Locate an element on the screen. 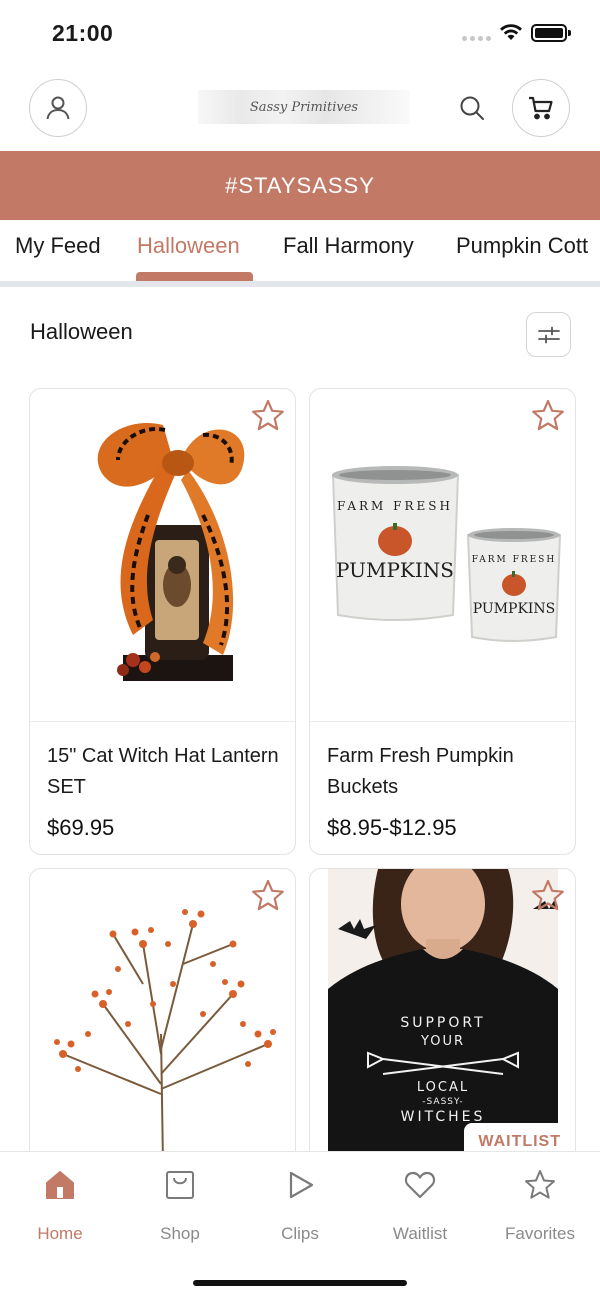  play-icon is located at coordinates (301, 1185).